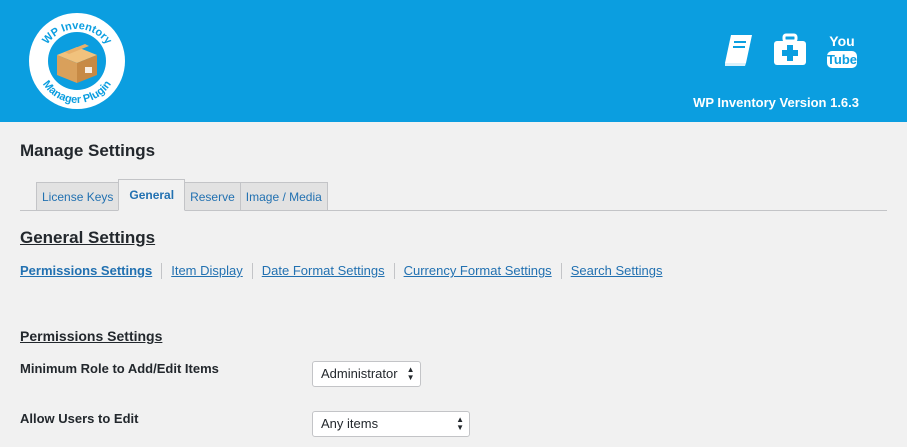 Image resolution: width=907 pixels, height=447 pixels. Describe the element at coordinates (738, 50) in the screenshot. I see `book-icon` at that location.